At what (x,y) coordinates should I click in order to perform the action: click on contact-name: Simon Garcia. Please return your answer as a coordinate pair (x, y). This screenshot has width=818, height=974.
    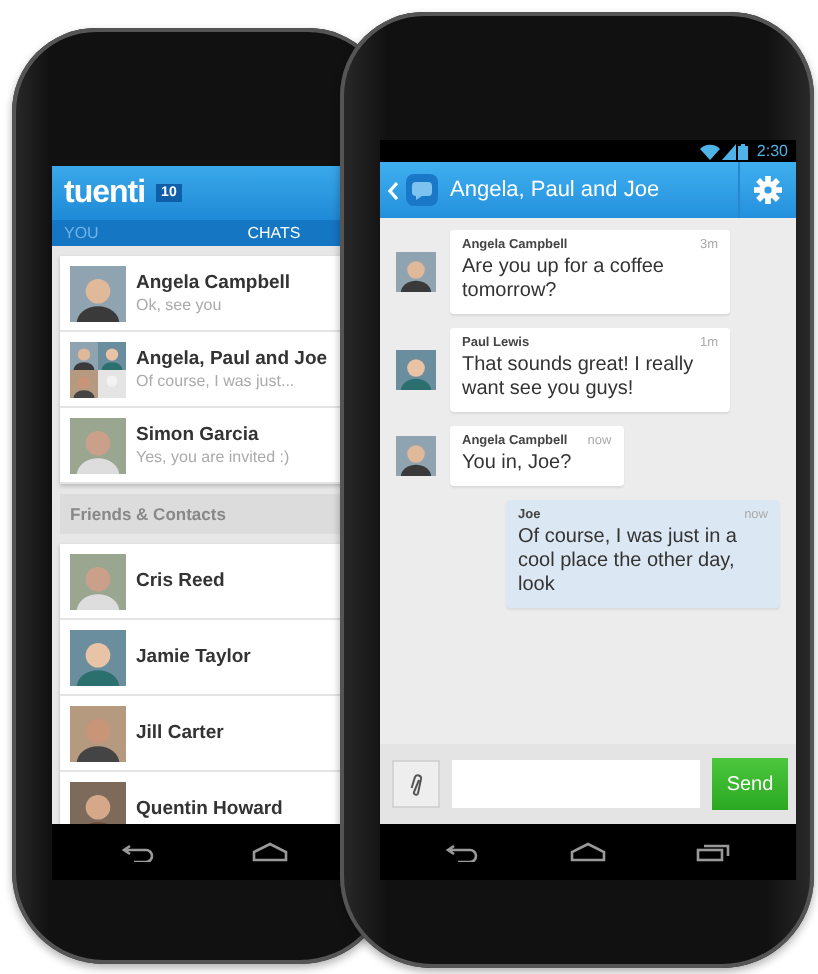
    Looking at the image, I should click on (198, 435).